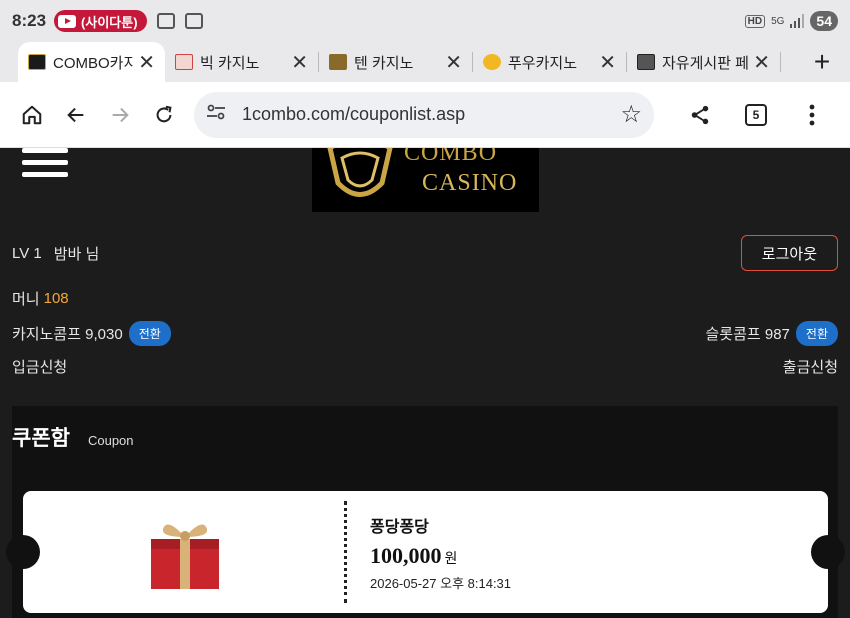  What do you see at coordinates (810, 366) in the screenshot?
I see `withdraw-request-link: 출금신청` at bounding box center [810, 366].